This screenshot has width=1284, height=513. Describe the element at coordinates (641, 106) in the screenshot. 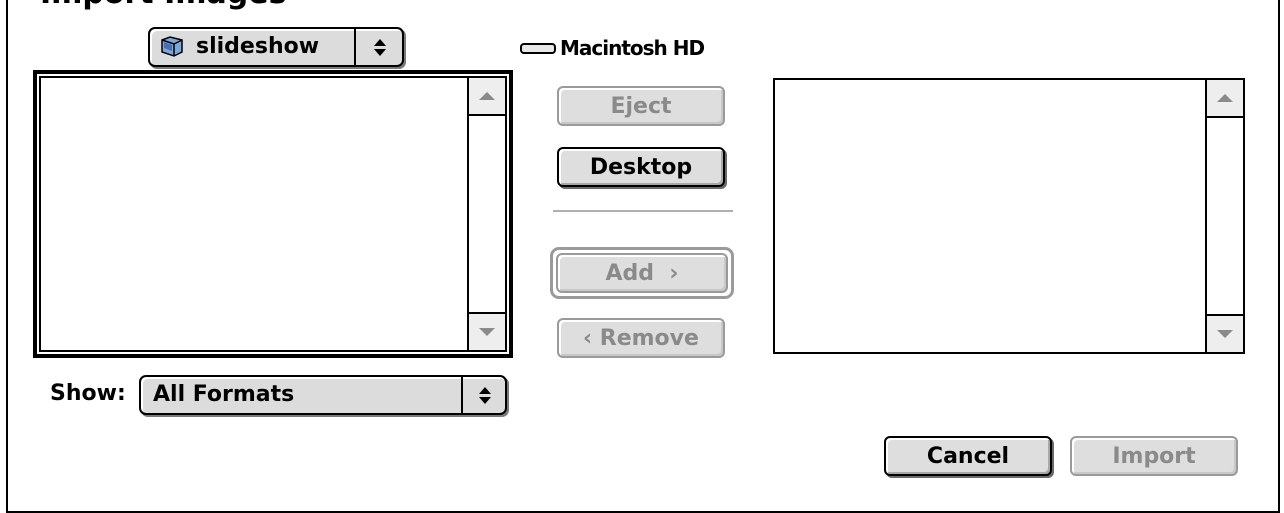

I see `eject-button: Eject` at that location.